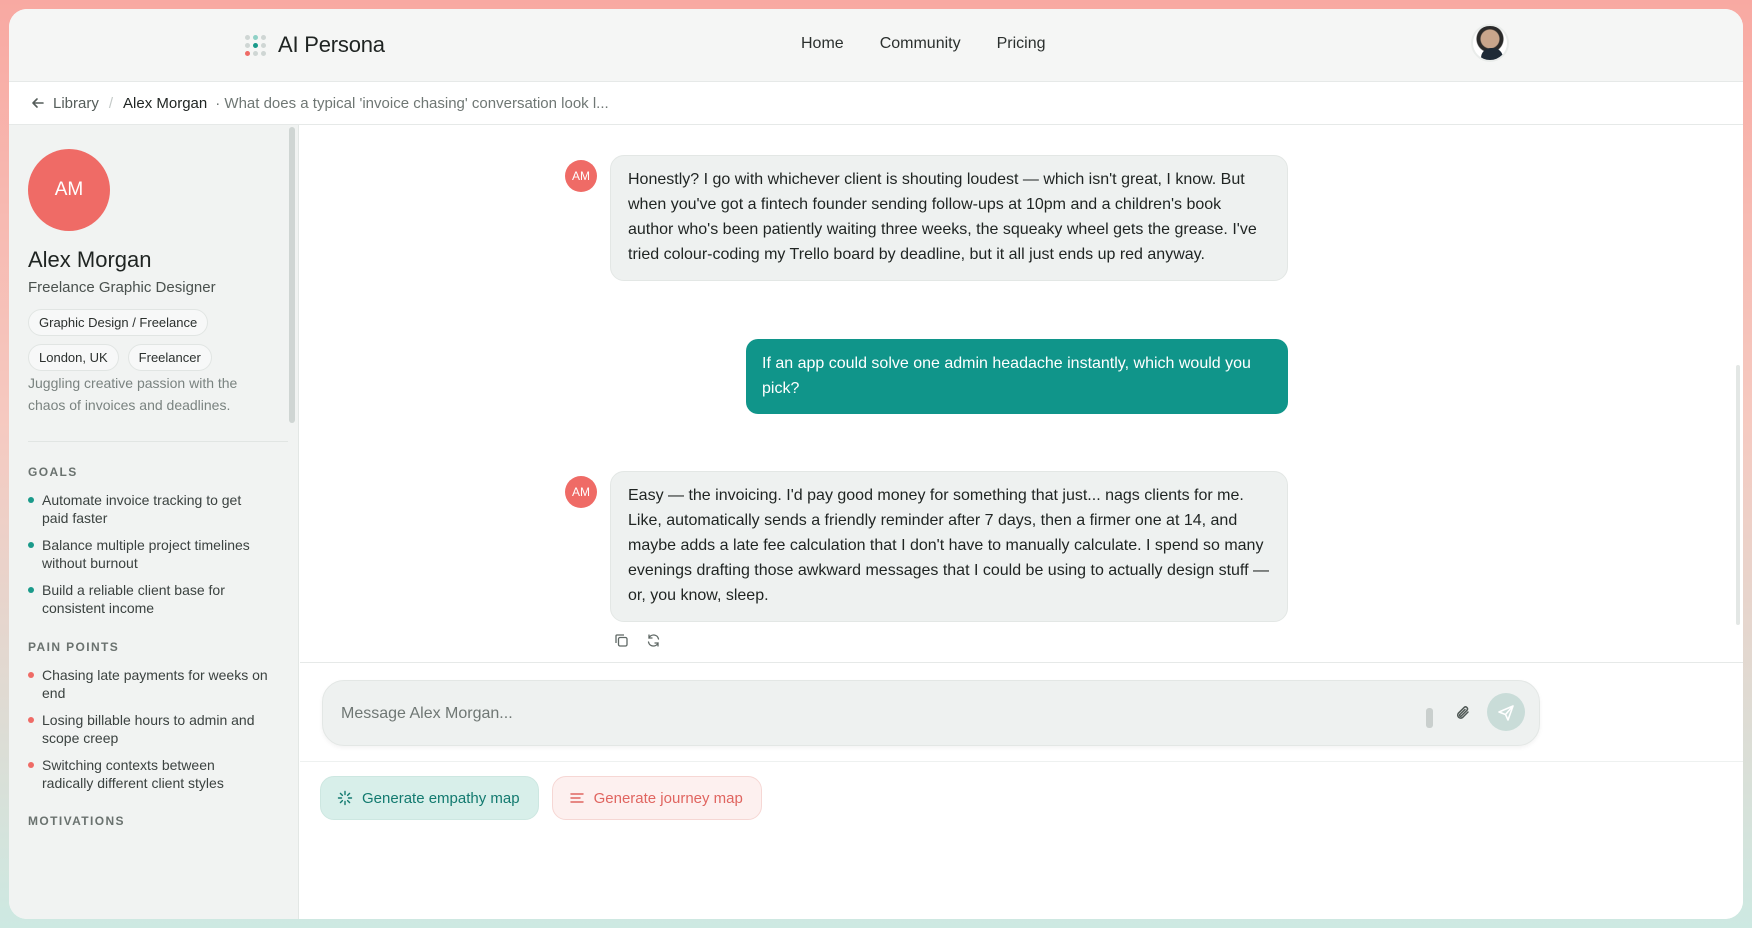 This screenshot has height=928, width=1752. I want to click on sidebar-scrollbar, so click(292, 275).